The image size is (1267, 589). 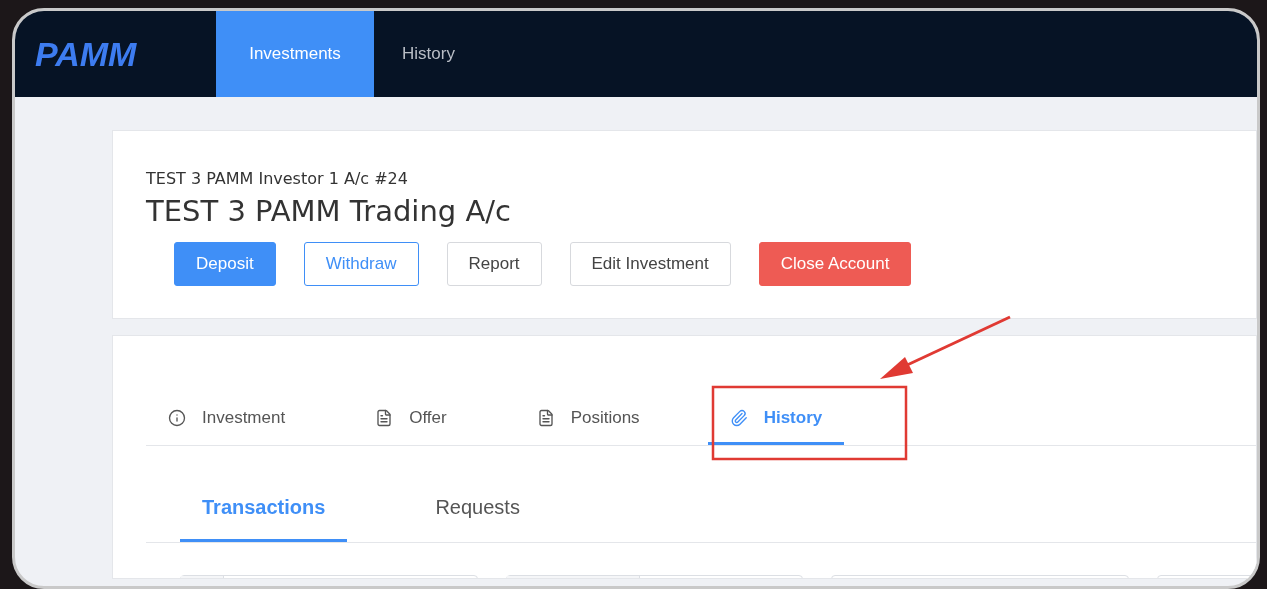 I want to click on account-title: TEST 3 PAMM Trading A/c, so click(x=329, y=211).